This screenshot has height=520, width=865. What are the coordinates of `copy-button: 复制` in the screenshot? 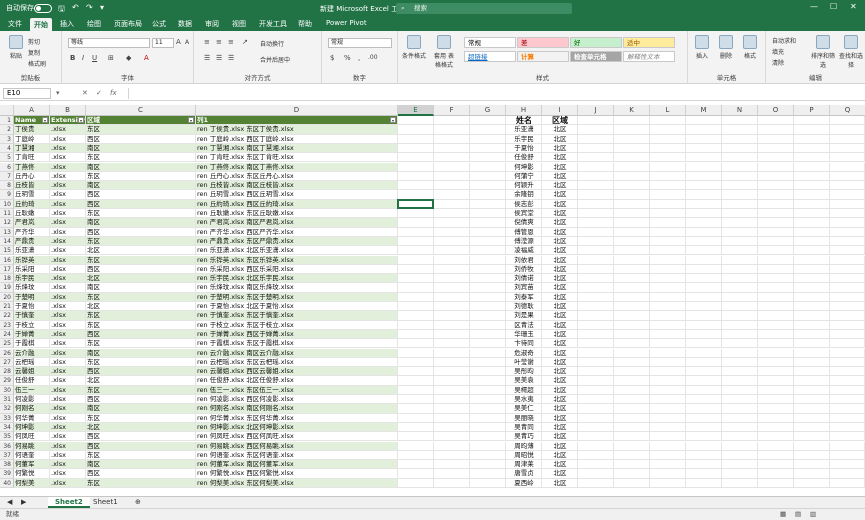 It's located at (34, 52).